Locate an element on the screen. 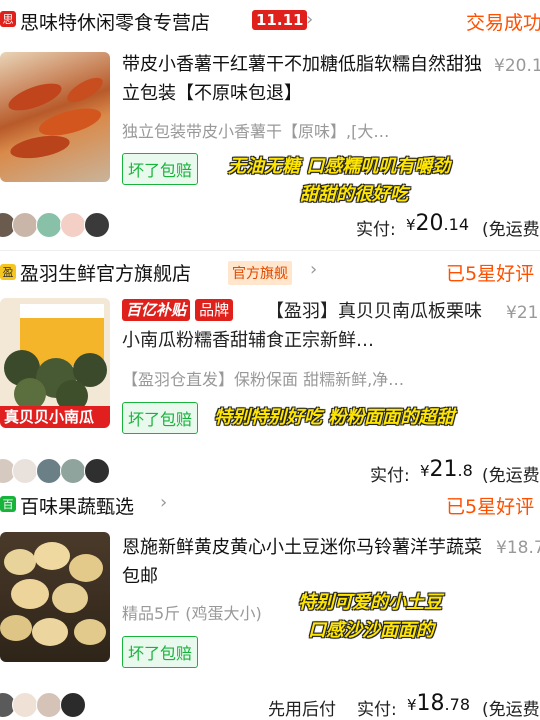 The width and height of the screenshot is (540, 720). shop-logo-icon: 盈 is located at coordinates (8, 272).